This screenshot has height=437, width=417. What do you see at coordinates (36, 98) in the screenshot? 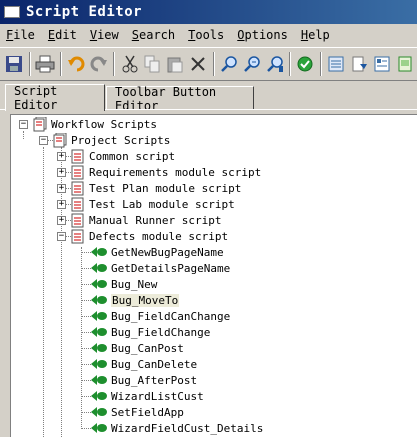
I see `tab-label: Script Editor` at bounding box center [36, 98].